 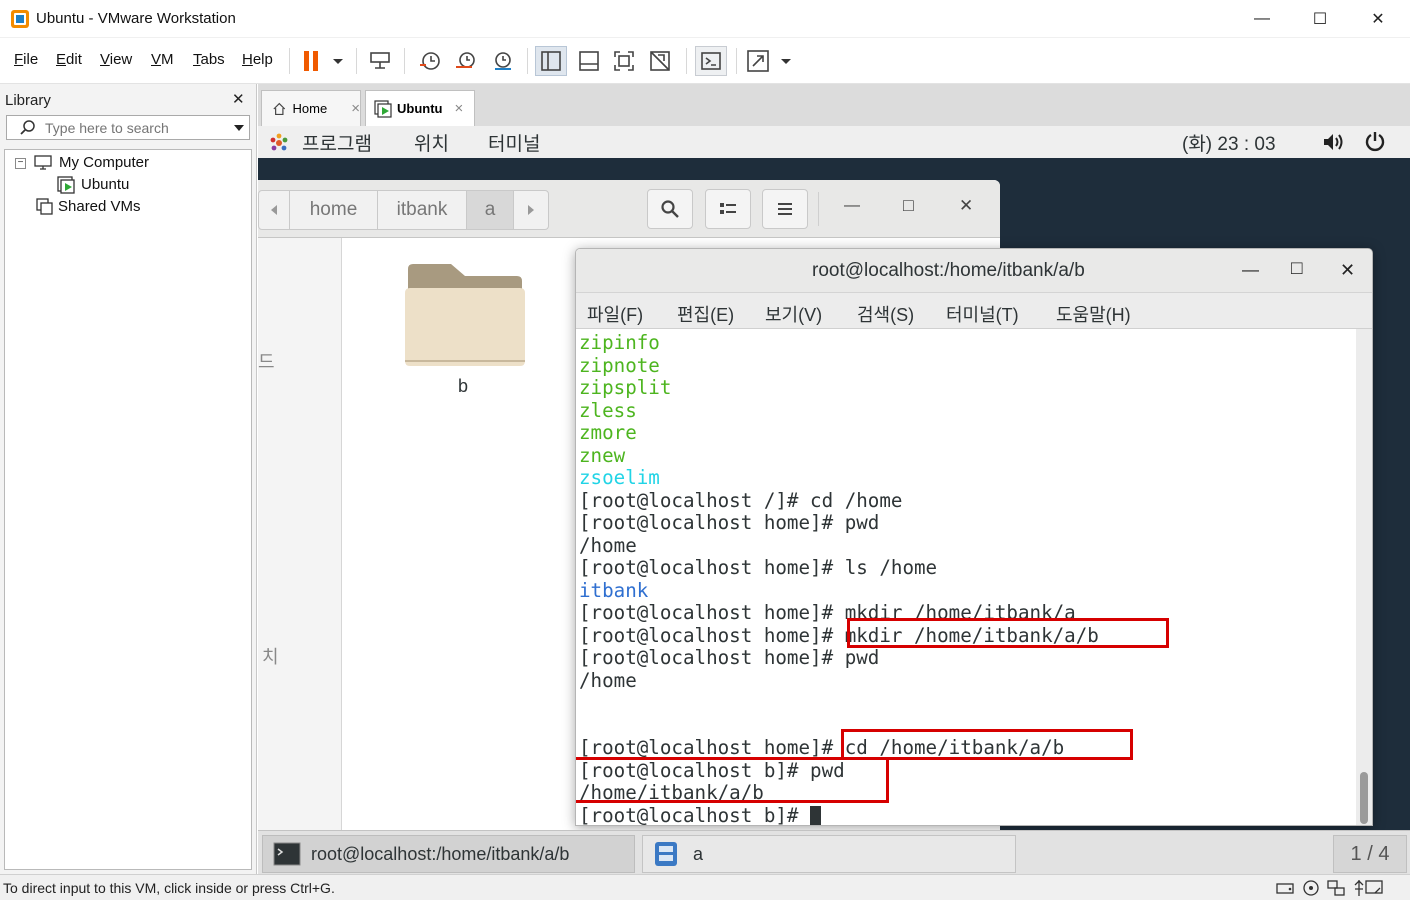 I want to click on chevron-down-icon, so click(x=239, y=128).